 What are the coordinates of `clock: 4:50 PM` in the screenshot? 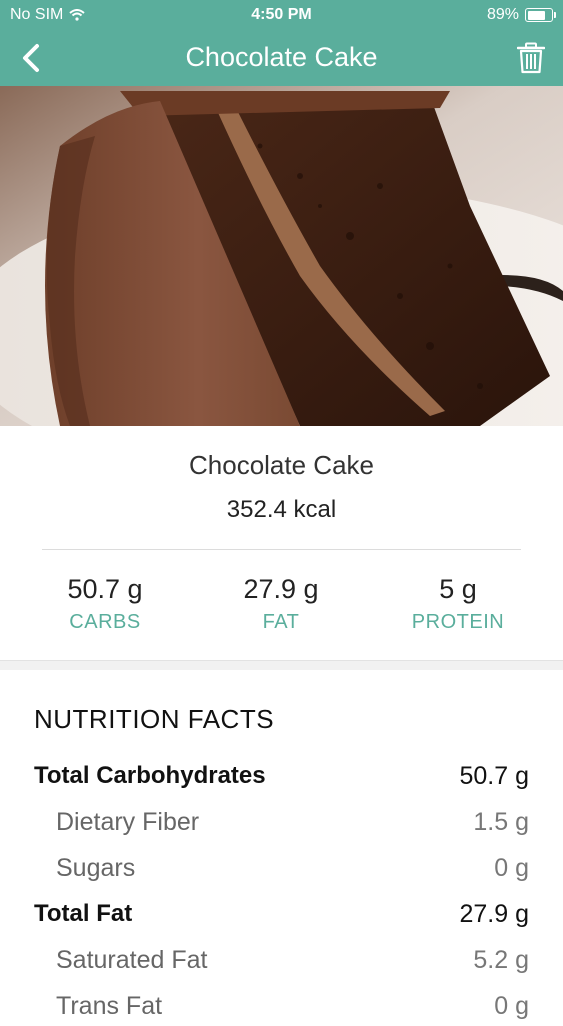 It's located at (281, 14).